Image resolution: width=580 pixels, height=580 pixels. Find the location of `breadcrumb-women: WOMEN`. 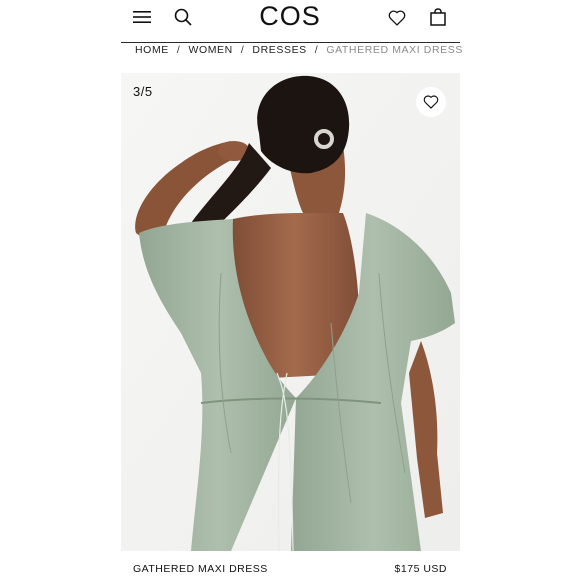

breadcrumb-women: WOMEN is located at coordinates (210, 50).